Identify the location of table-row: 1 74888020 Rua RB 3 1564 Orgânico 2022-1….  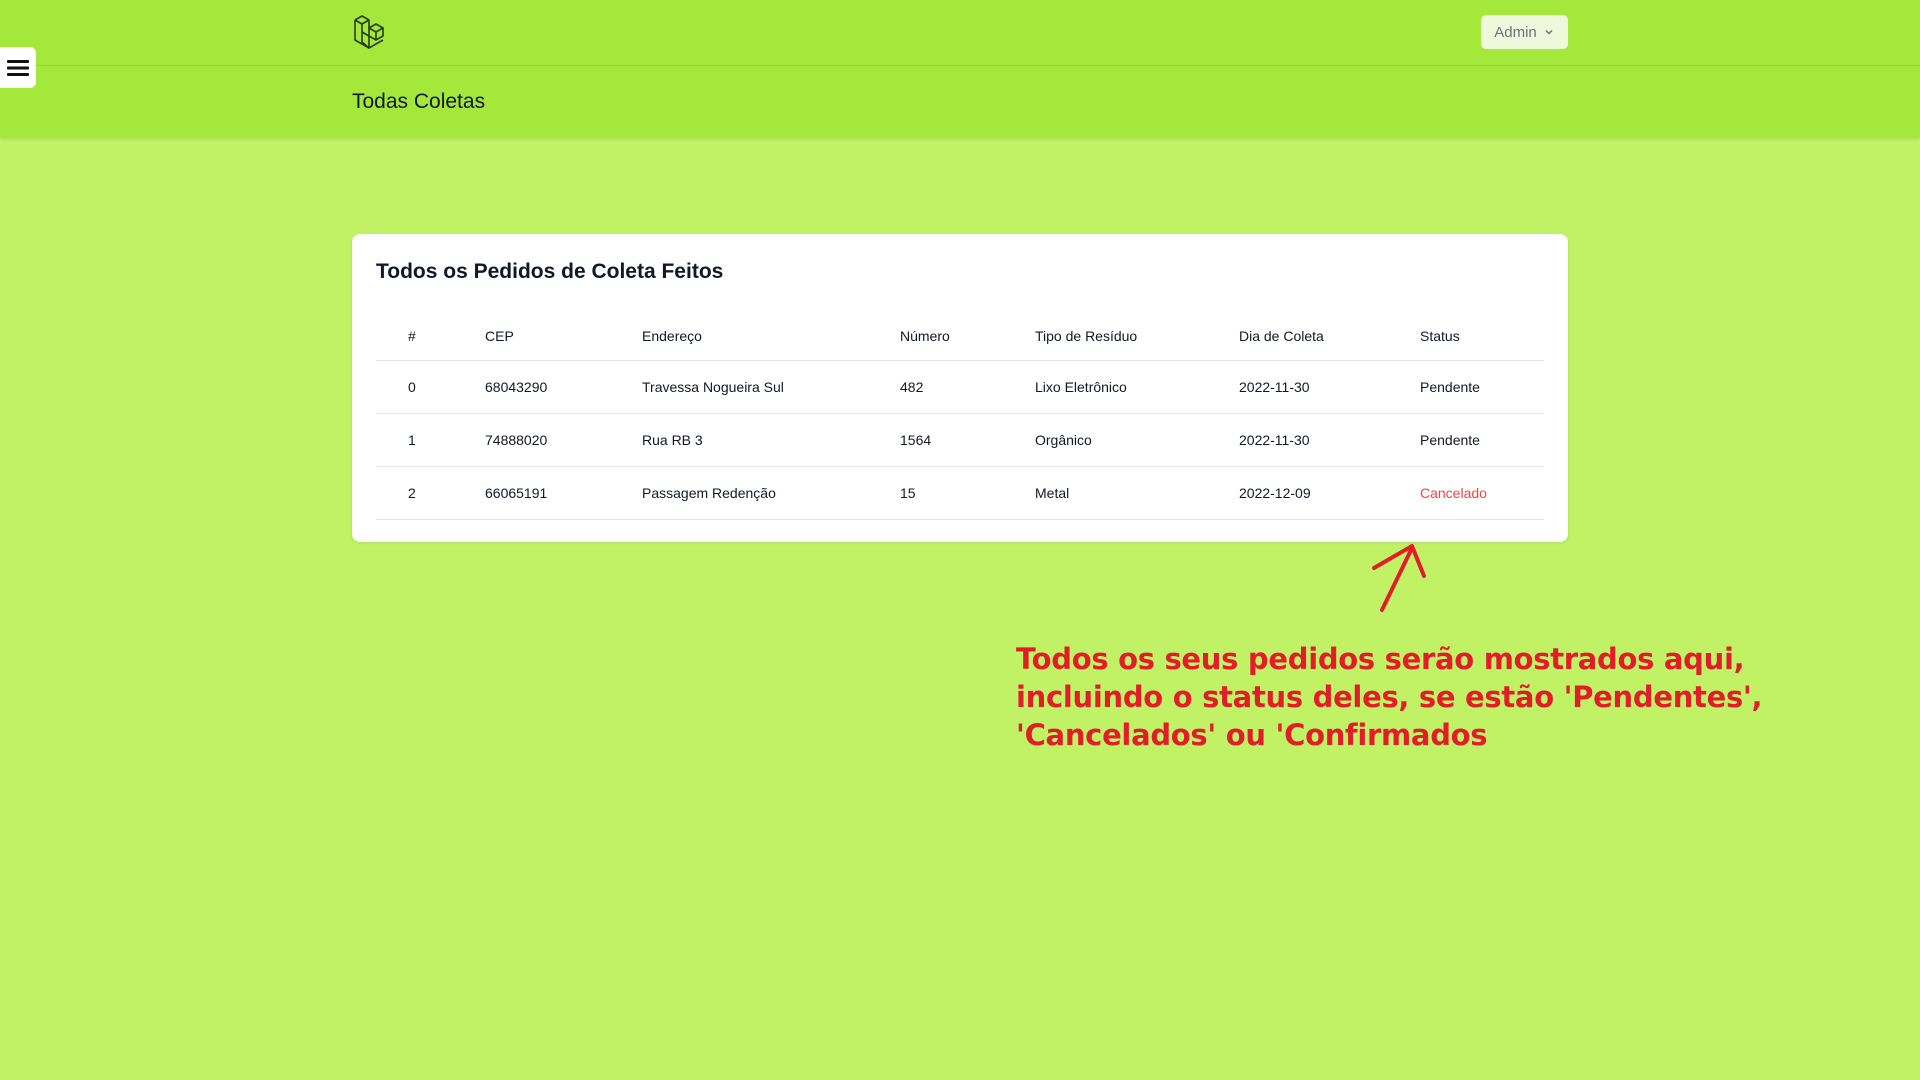
(960, 440).